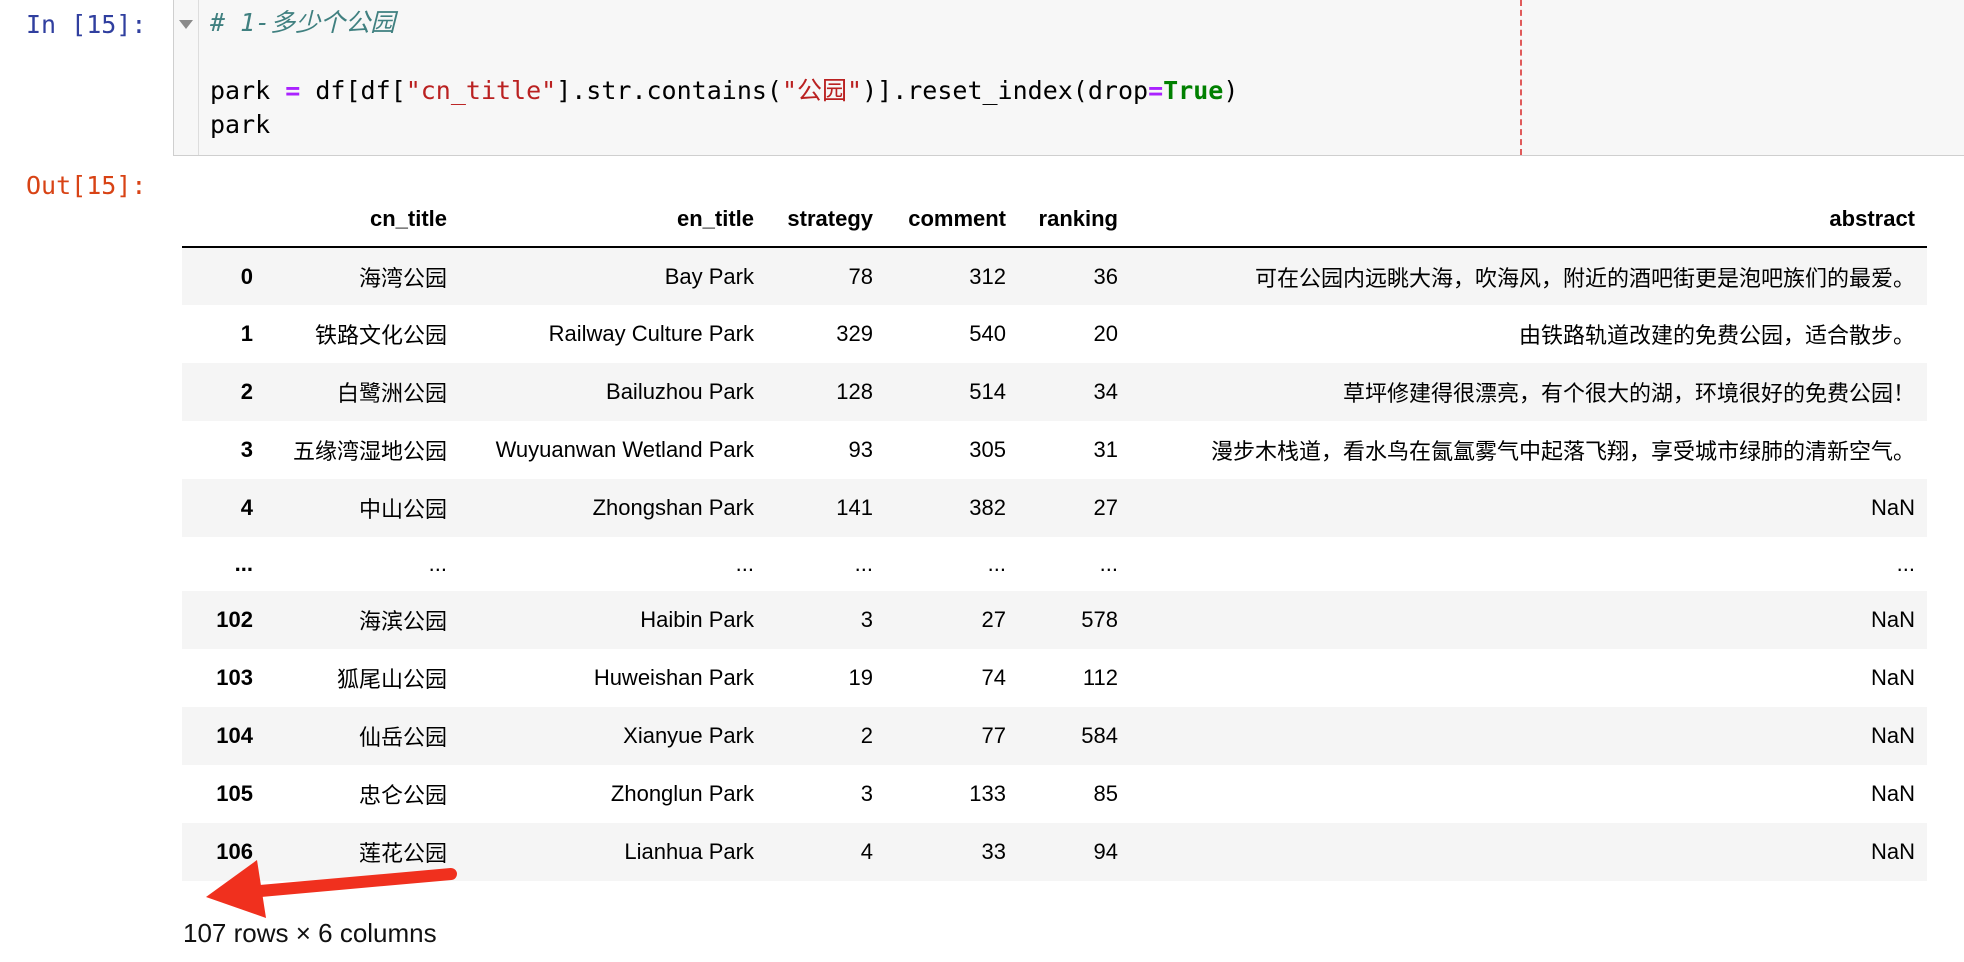 The image size is (1964, 962). I want to click on table-cell: 34, so click(1105, 391).